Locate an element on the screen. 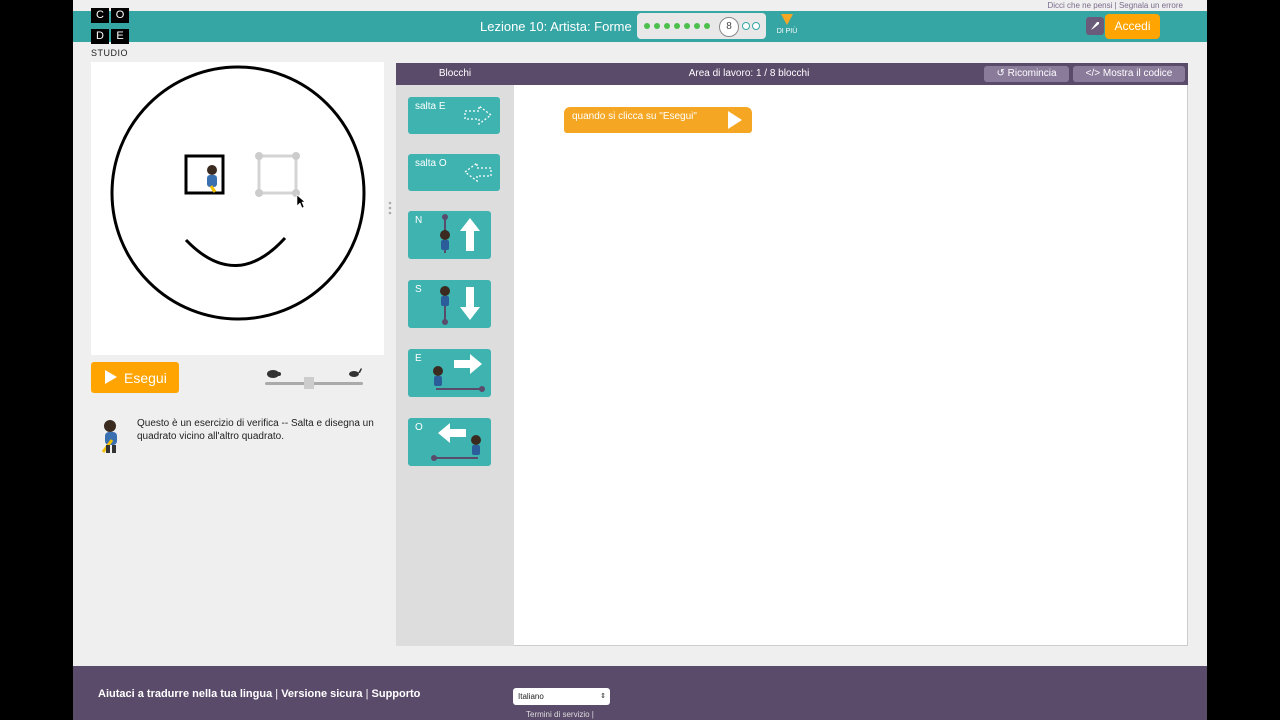 Image resolution: width=1280 pixels, height=720 pixels. rocket-icon is located at coordinates (1095, 26).